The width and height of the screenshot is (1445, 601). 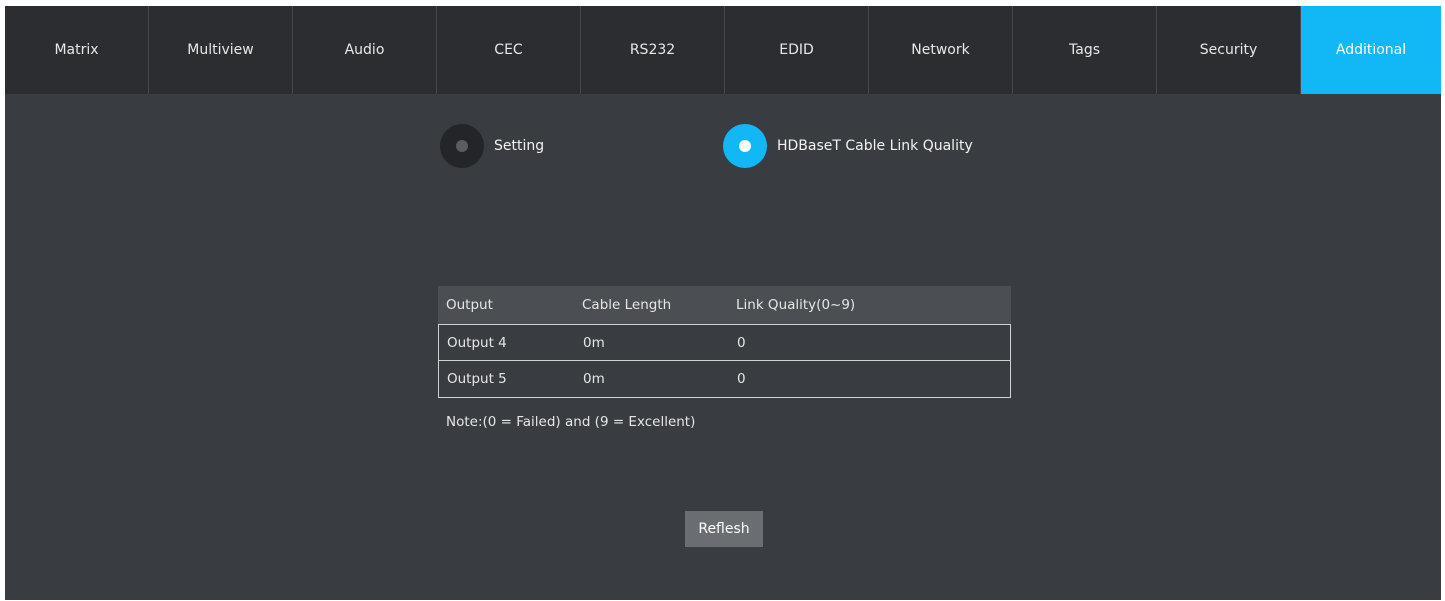 What do you see at coordinates (875, 146) in the screenshot?
I see `hdbaset-radio-label: HDBaseT Cable Link Quality` at bounding box center [875, 146].